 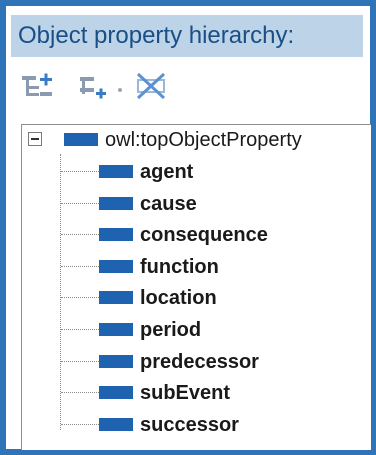 I want to click on tree-item-successor: successor, so click(x=211, y=424).